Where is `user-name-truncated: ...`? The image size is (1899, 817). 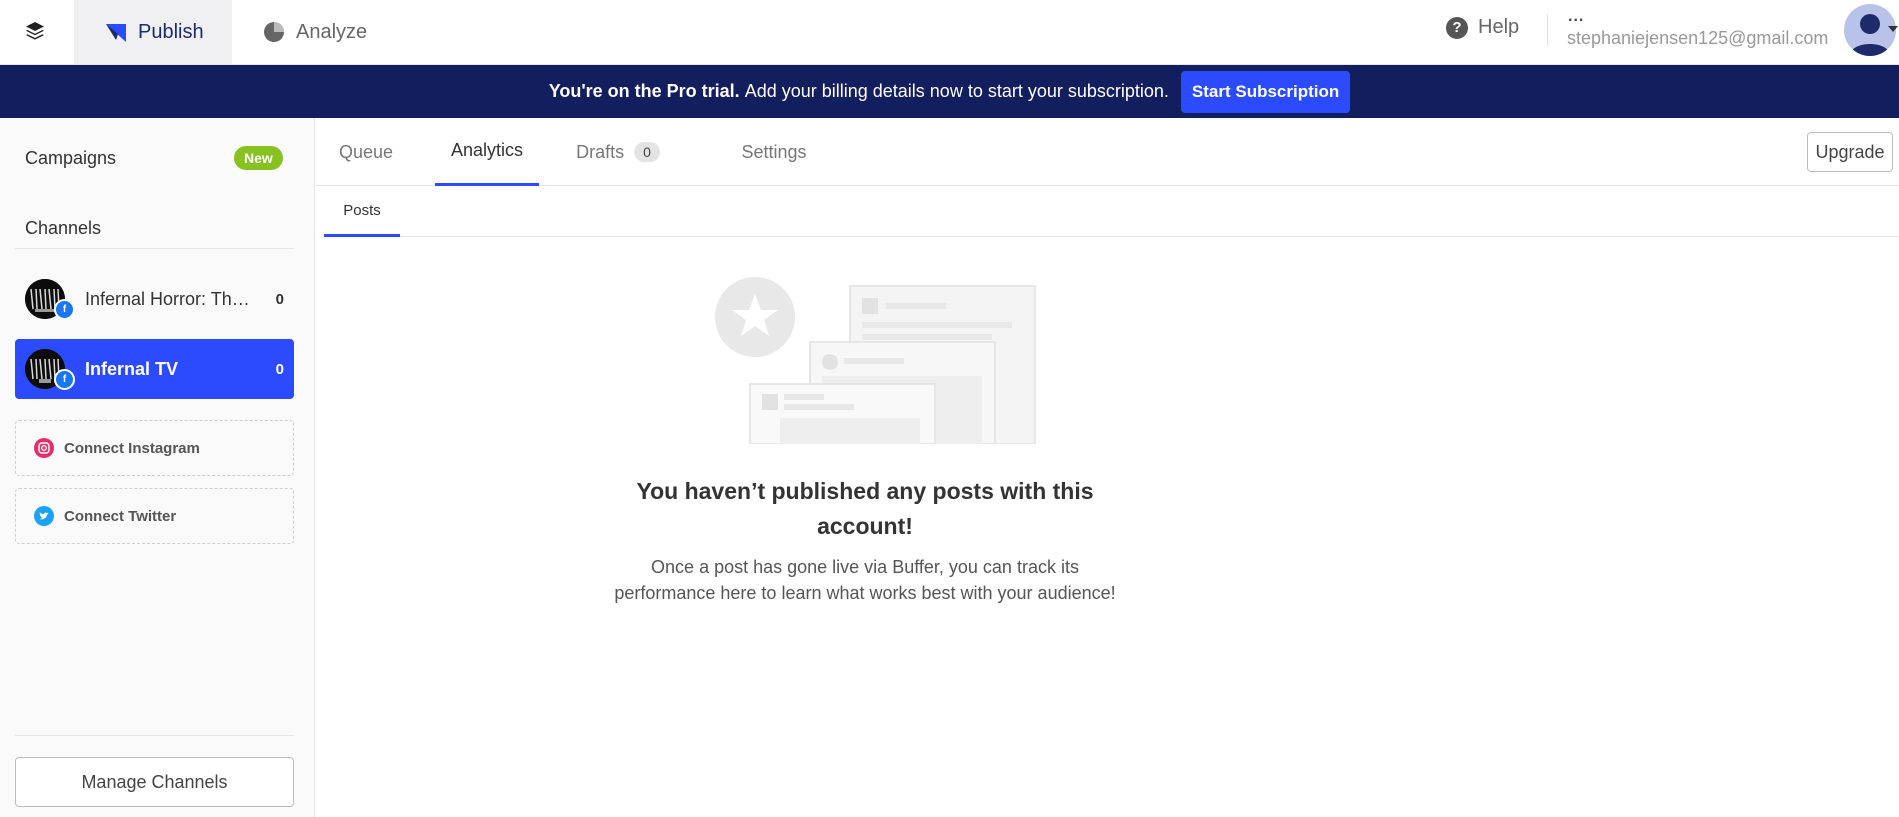
user-name-truncated: ... is located at coordinates (1576, 16).